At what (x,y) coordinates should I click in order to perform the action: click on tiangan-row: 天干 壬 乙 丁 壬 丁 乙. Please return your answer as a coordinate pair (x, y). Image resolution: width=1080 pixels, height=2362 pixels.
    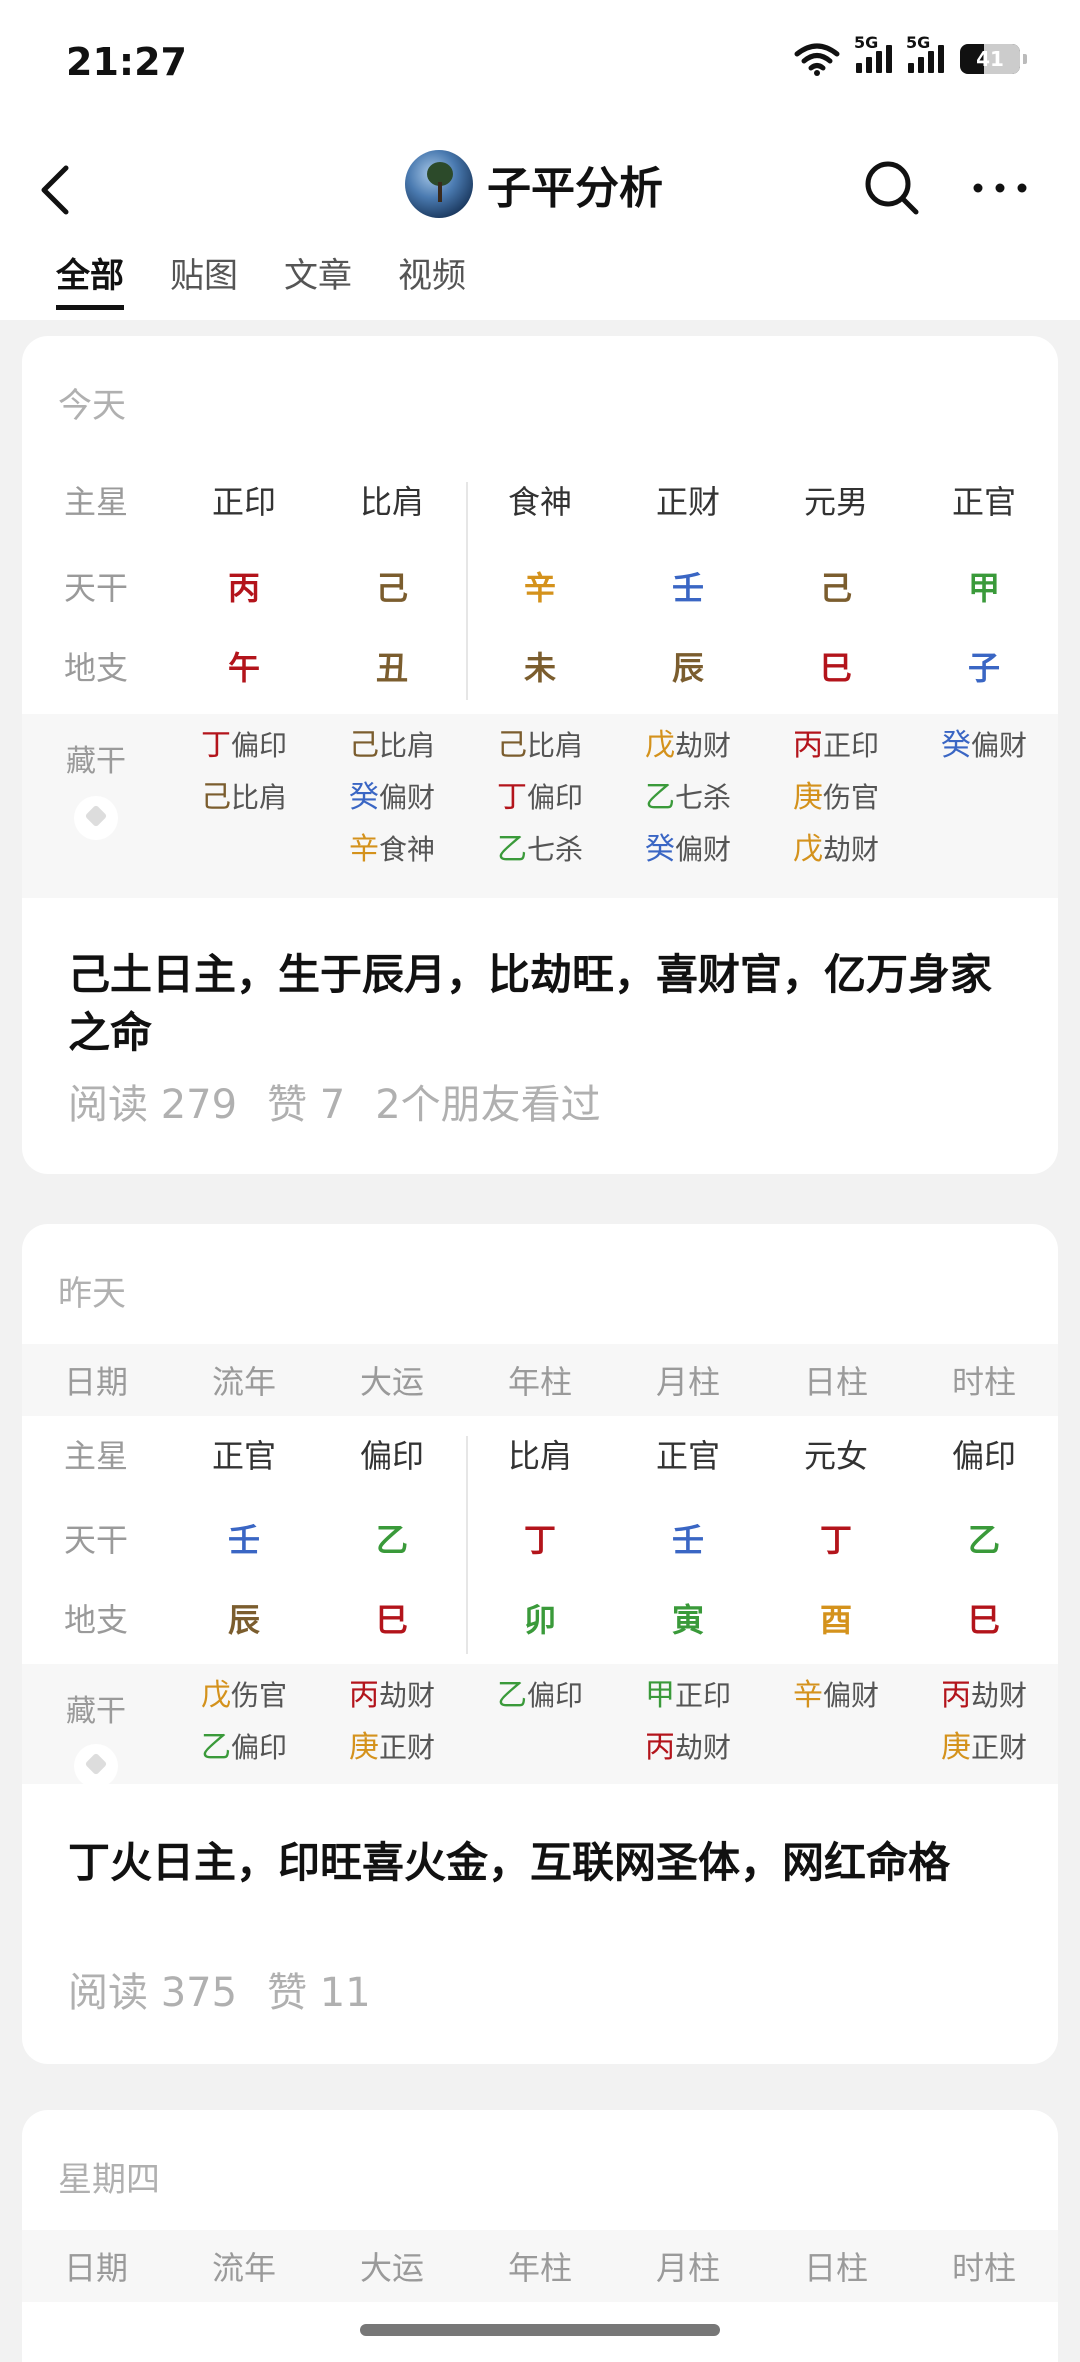
    Looking at the image, I should click on (540, 1538).